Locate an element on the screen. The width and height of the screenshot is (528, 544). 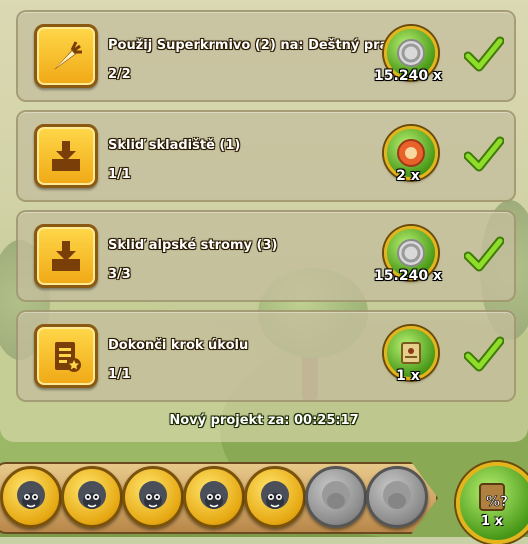
new-project-timer: Nový projekt za: 00:25:17 is located at coordinates (264, 420).